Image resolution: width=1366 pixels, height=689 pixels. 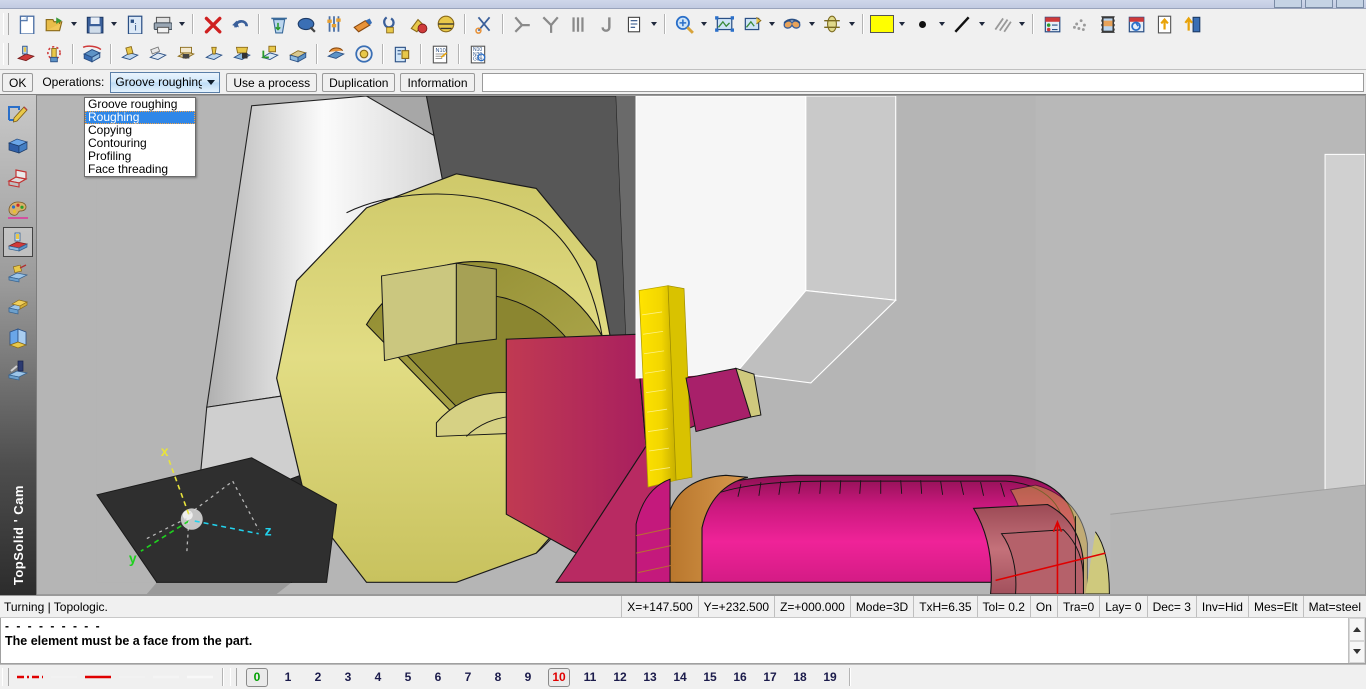 I want to click on turning-machine-icon, so click(x=26, y=54).